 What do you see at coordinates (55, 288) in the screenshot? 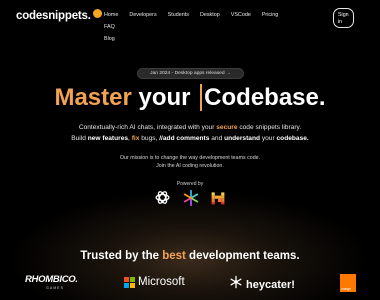
I see `rhombico-games-label: GAMES` at bounding box center [55, 288].